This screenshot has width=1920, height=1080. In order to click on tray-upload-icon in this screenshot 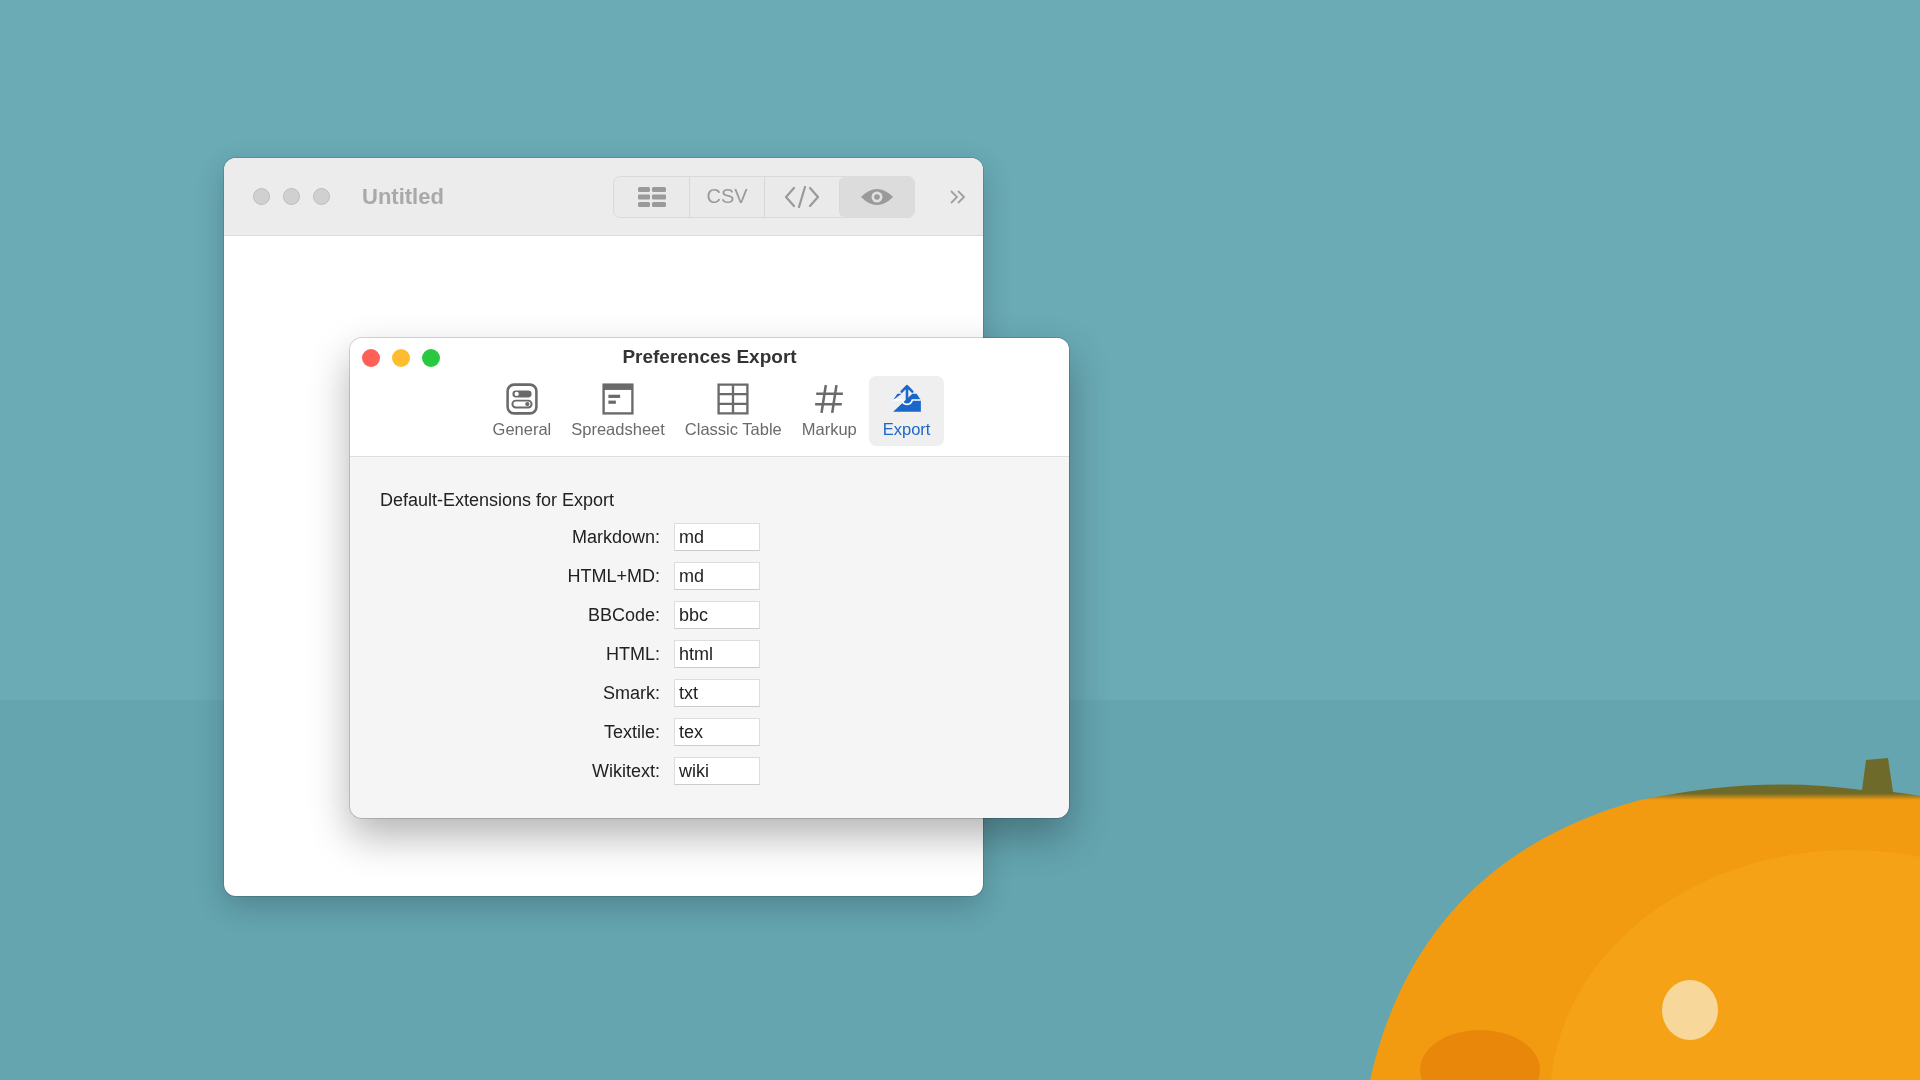, I will do `click(906, 399)`.